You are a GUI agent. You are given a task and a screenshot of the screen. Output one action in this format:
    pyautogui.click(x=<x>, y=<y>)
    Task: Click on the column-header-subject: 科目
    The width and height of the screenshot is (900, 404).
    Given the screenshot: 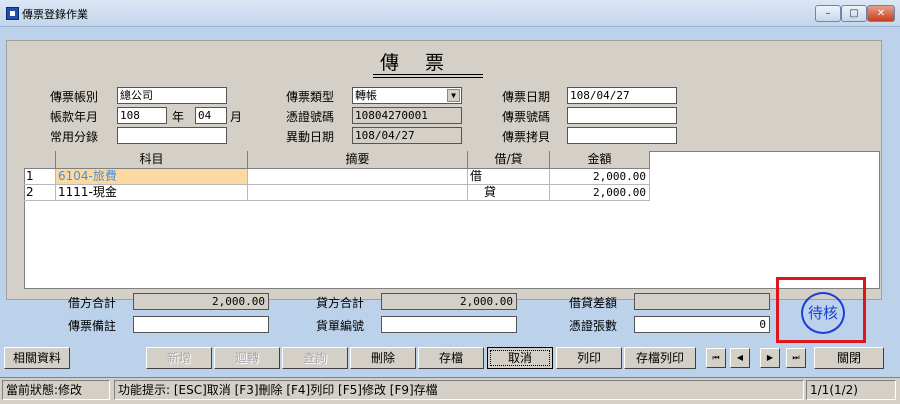 What is the action you would take?
    pyautogui.click(x=152, y=160)
    